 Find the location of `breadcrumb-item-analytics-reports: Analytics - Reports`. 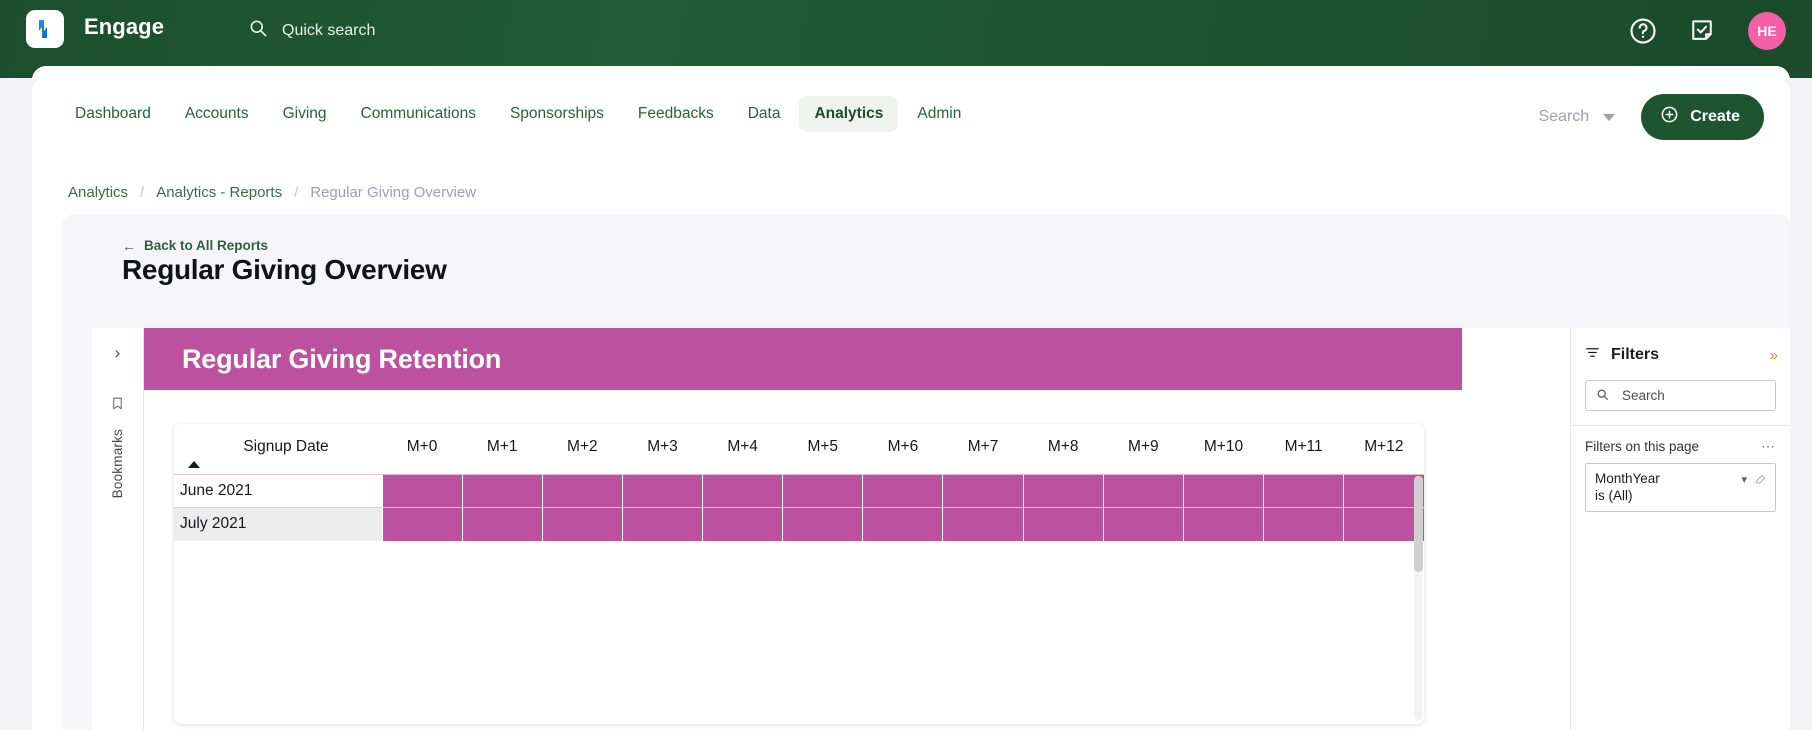

breadcrumb-item-analytics-reports: Analytics - Reports is located at coordinates (219, 192).